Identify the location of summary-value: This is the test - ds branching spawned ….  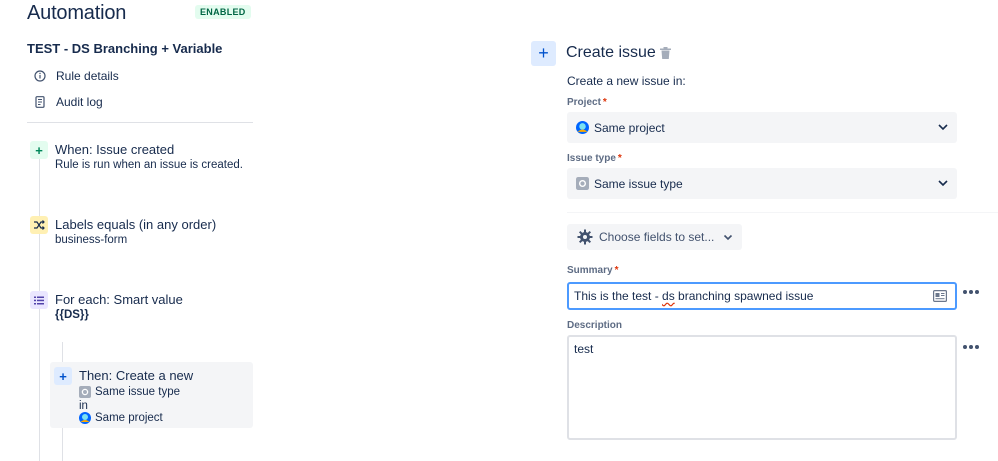
(694, 296).